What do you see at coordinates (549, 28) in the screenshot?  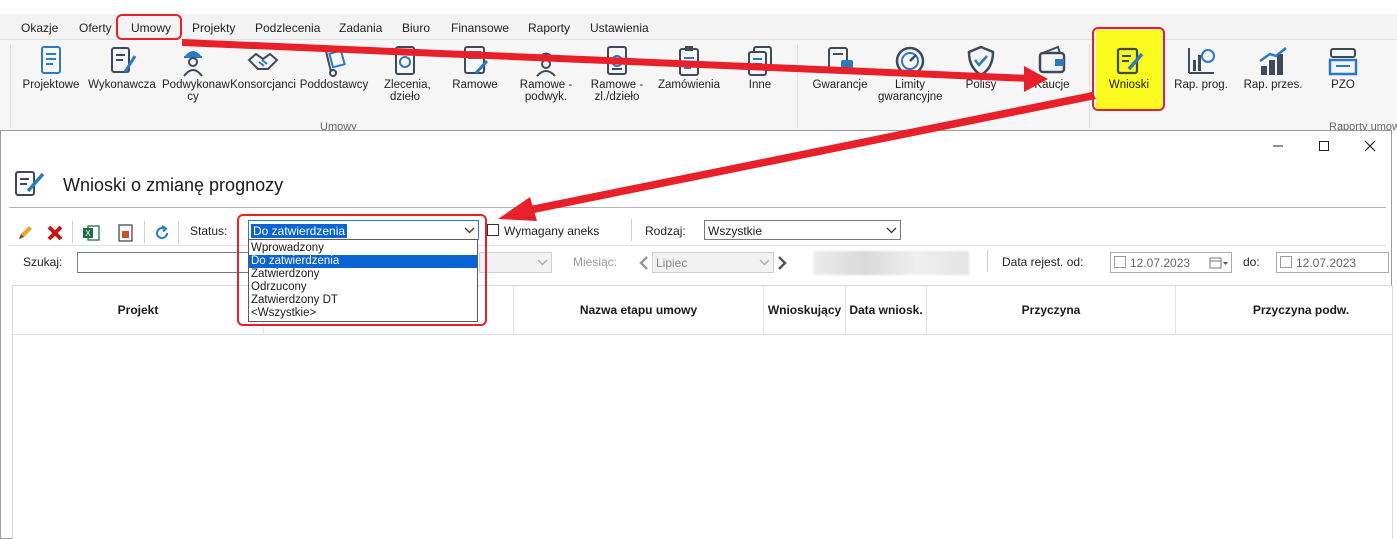 I see `menu-raporty: Raporty` at bounding box center [549, 28].